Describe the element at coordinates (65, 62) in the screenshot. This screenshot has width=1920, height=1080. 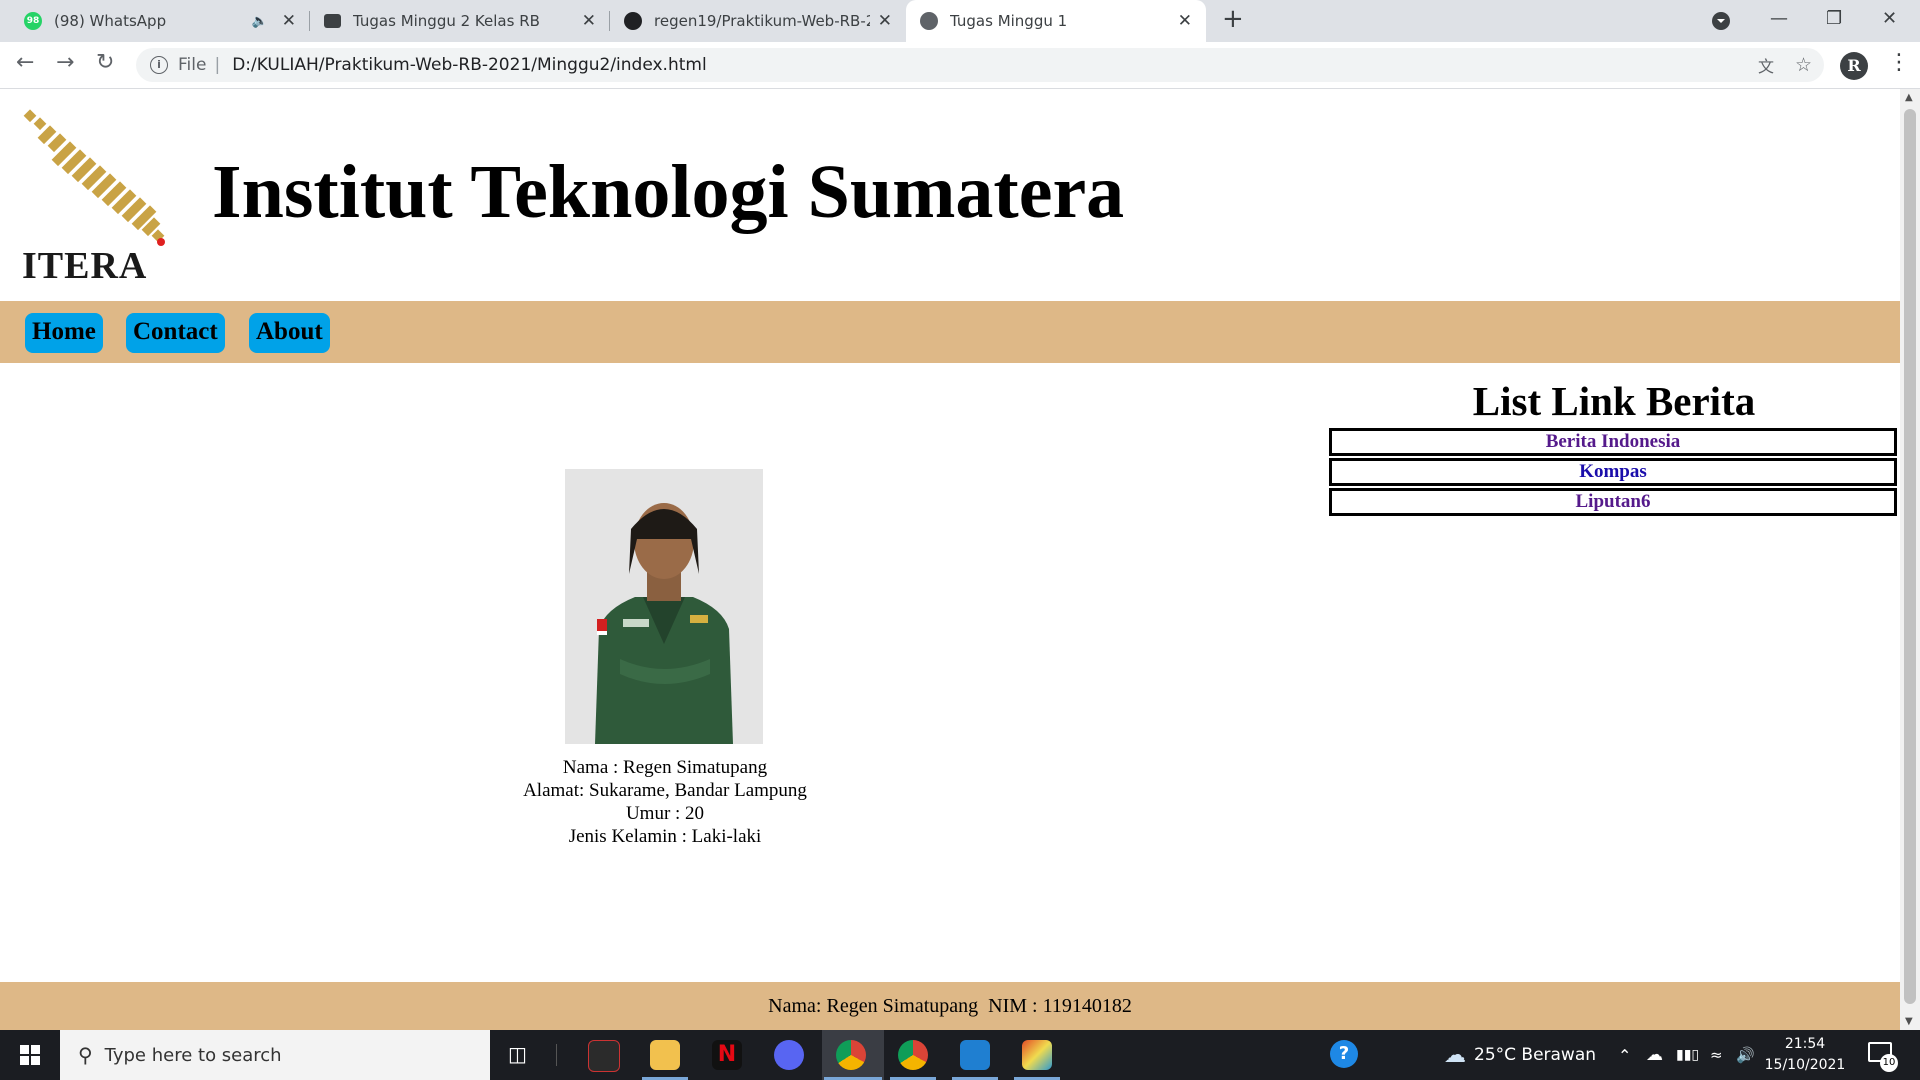
I see `forward-icon: →` at that location.